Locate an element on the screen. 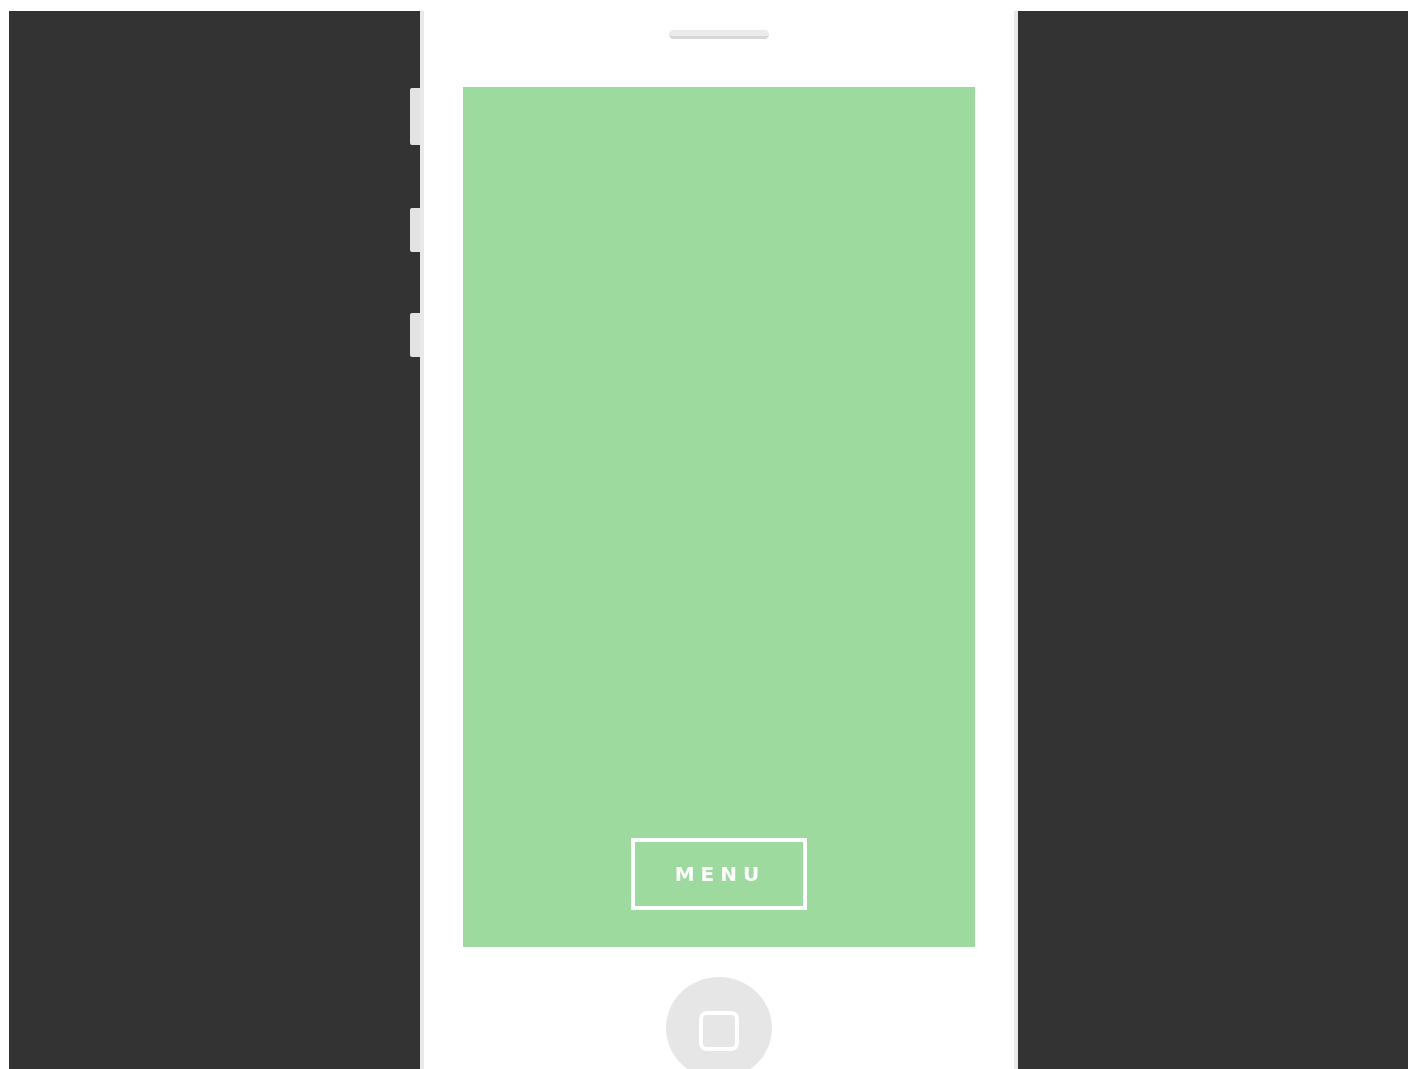 Image resolution: width=1408 pixels, height=1069 pixels. square-icon is located at coordinates (719, 1030).